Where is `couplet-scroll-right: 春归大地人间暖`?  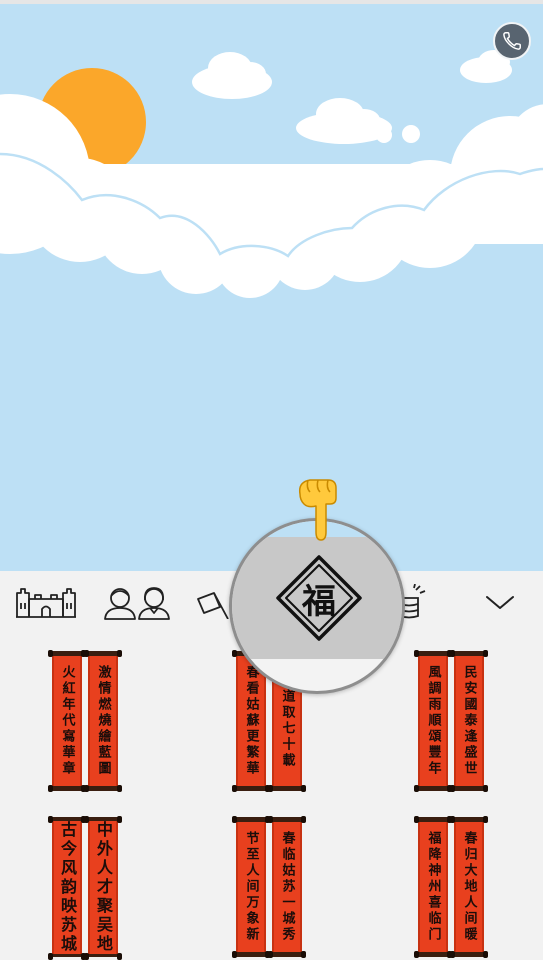
couplet-scroll-right: 春归大地人间暖 is located at coordinates (469, 887).